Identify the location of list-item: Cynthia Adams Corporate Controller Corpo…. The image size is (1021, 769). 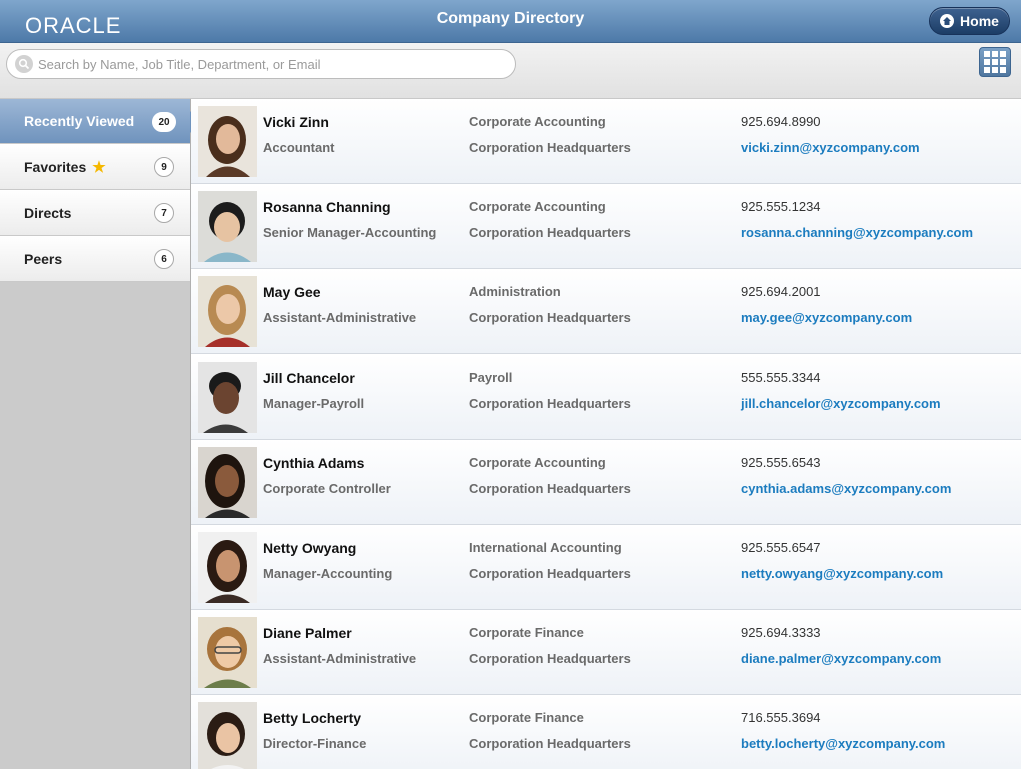
(606, 482).